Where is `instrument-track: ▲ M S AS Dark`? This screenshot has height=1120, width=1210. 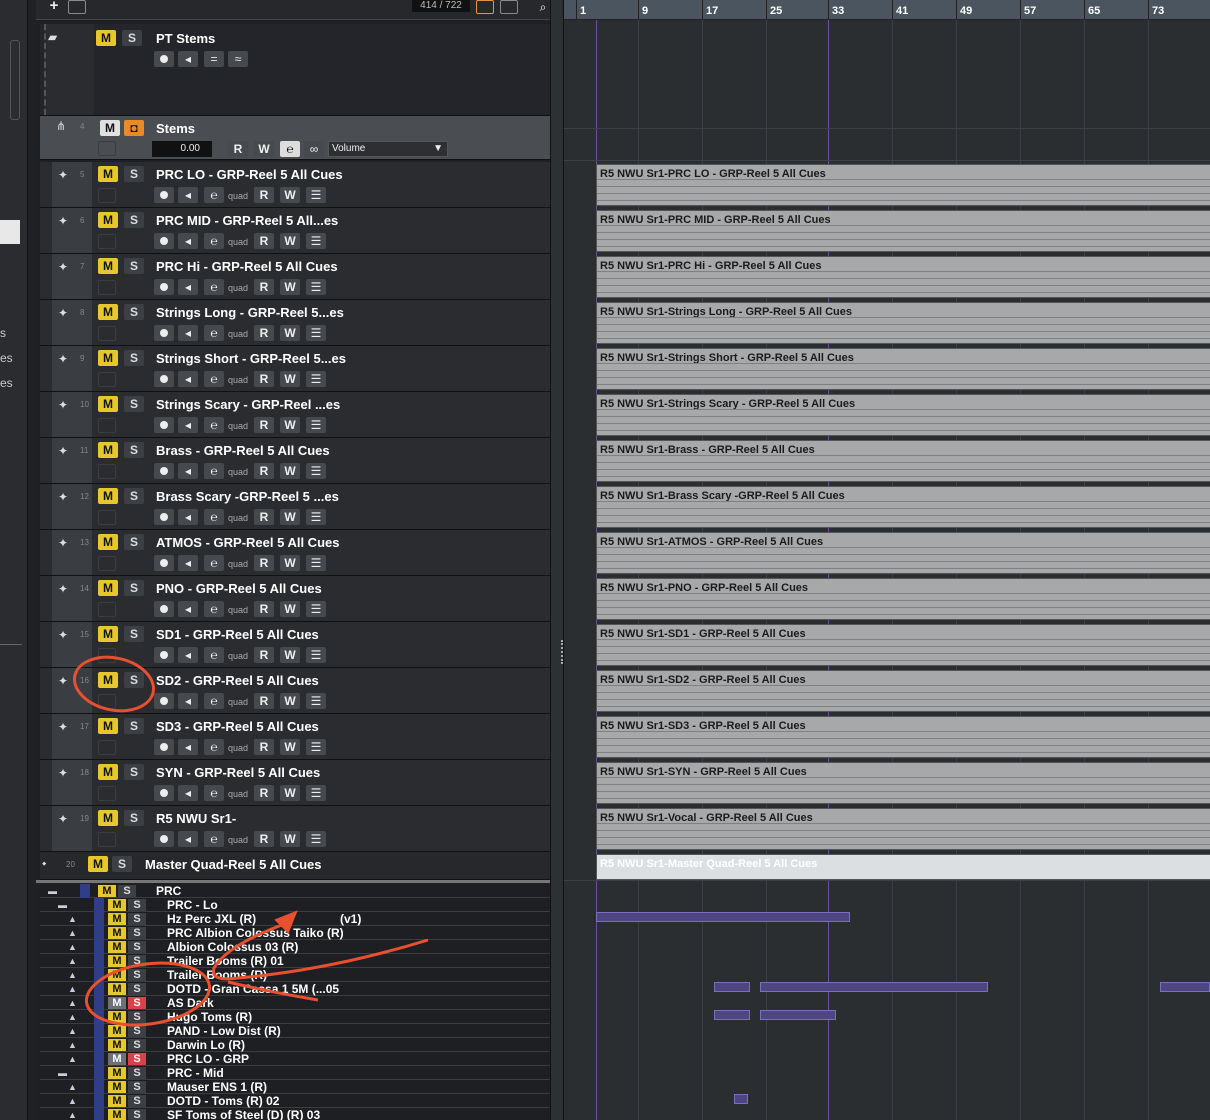 instrument-track: ▲ M S AS Dark is located at coordinates (295, 1003).